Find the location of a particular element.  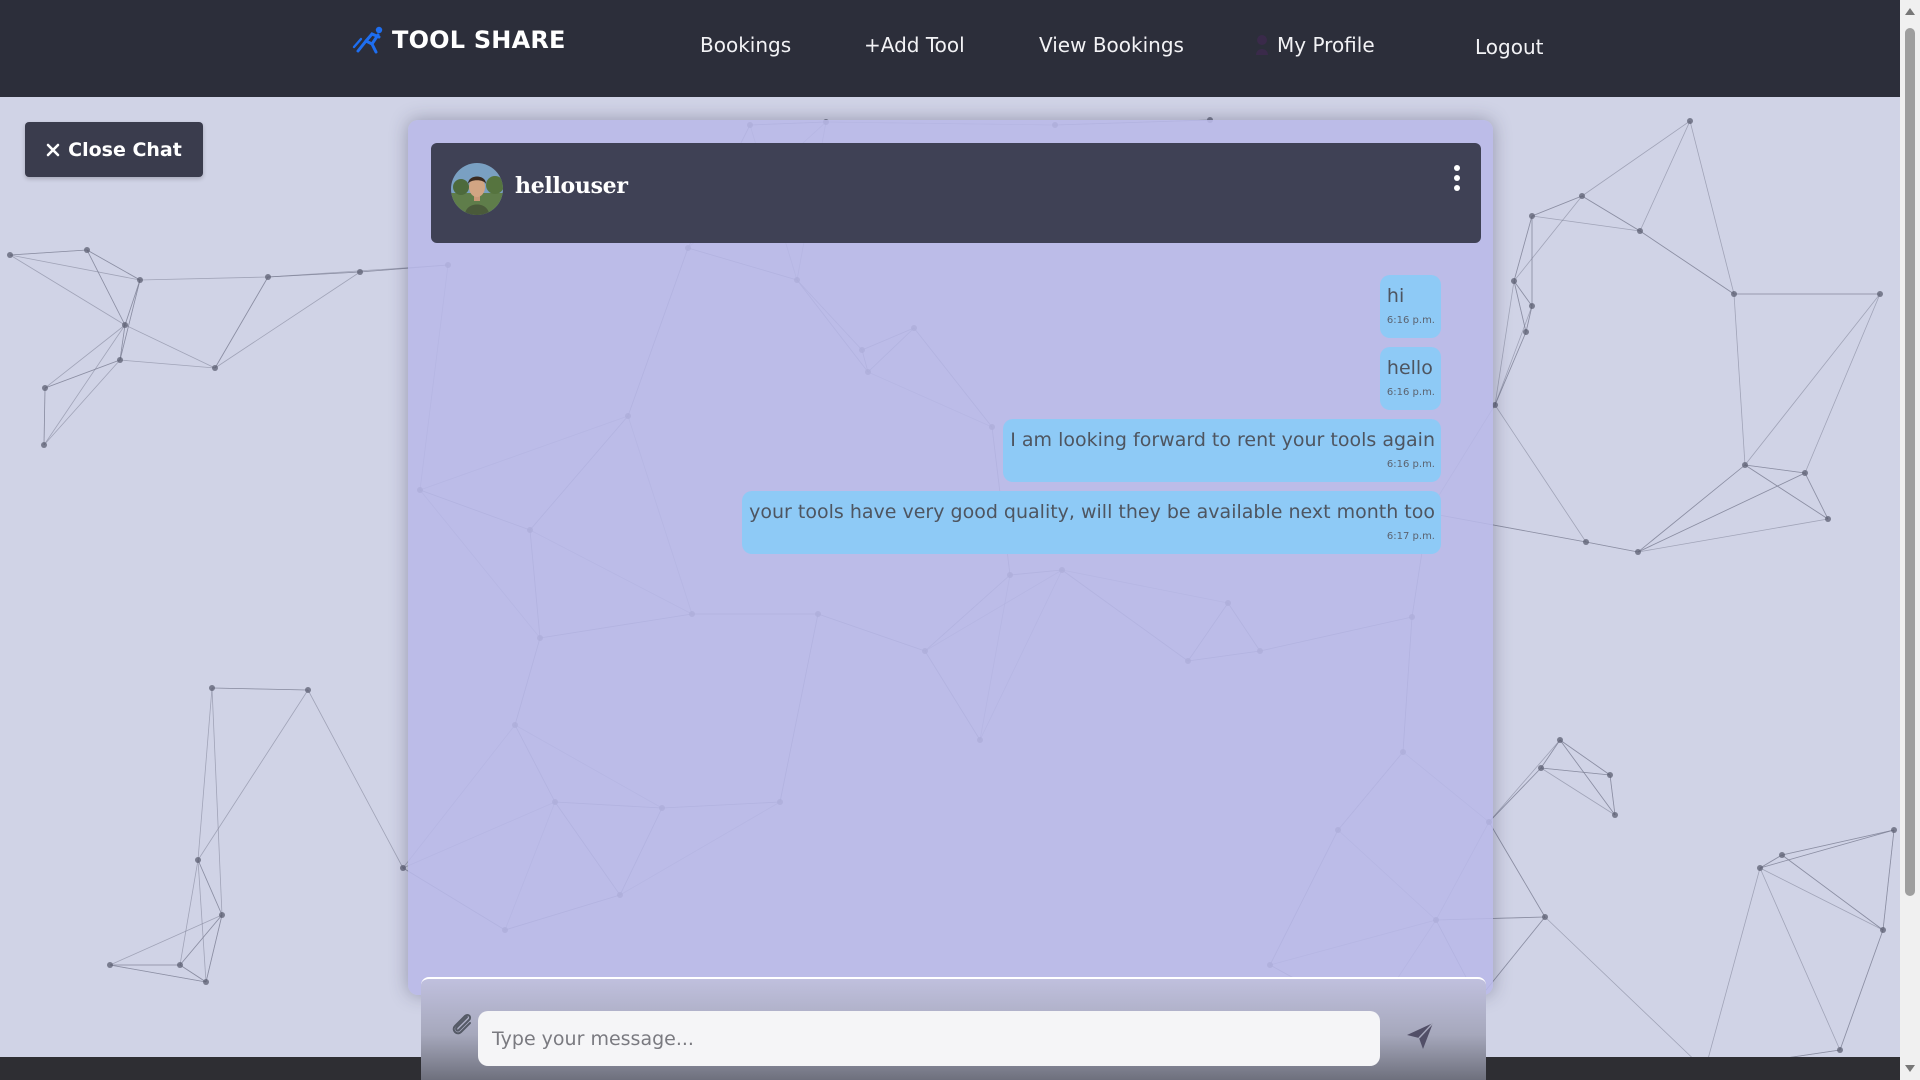

runner-logo-icon is located at coordinates (367, 40).